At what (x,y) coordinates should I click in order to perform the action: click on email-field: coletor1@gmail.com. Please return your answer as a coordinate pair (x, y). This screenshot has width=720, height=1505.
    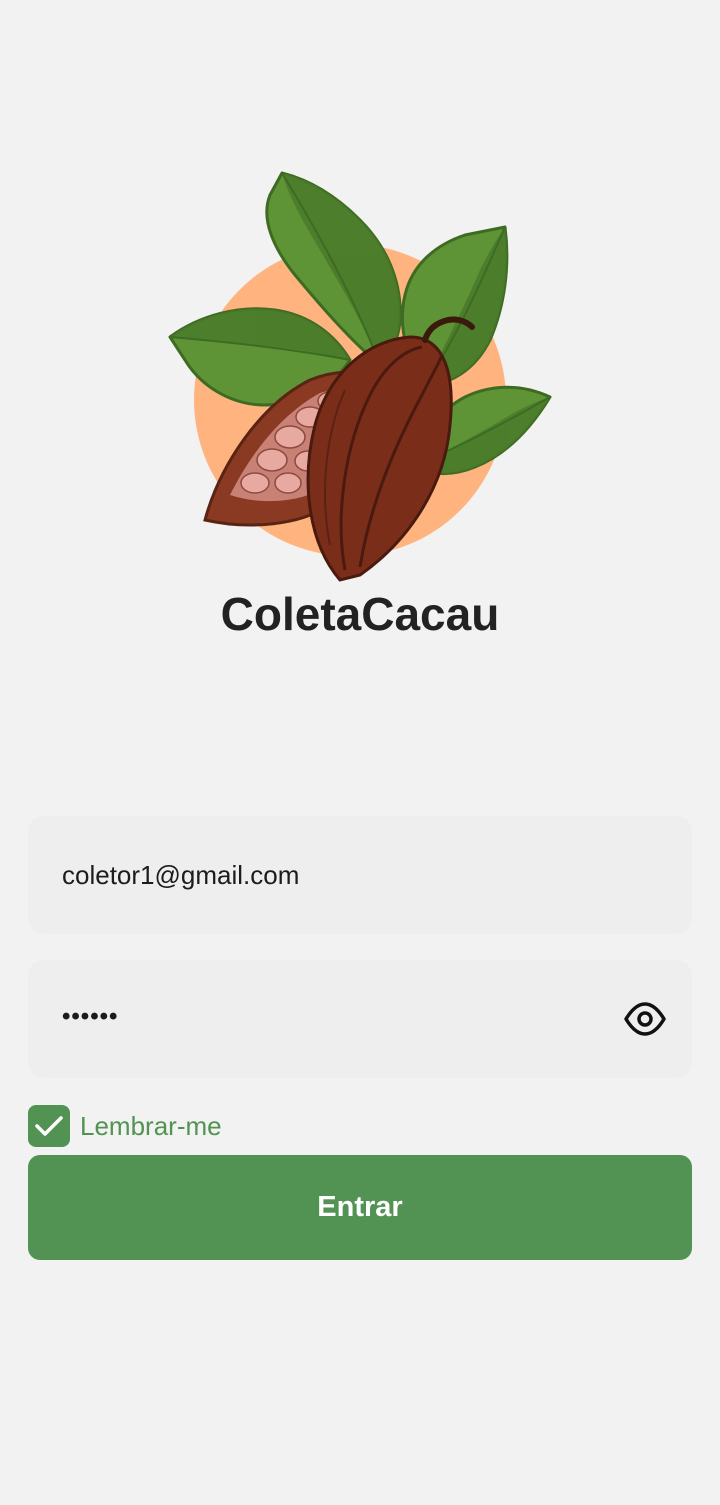
    Looking at the image, I should click on (360, 875).